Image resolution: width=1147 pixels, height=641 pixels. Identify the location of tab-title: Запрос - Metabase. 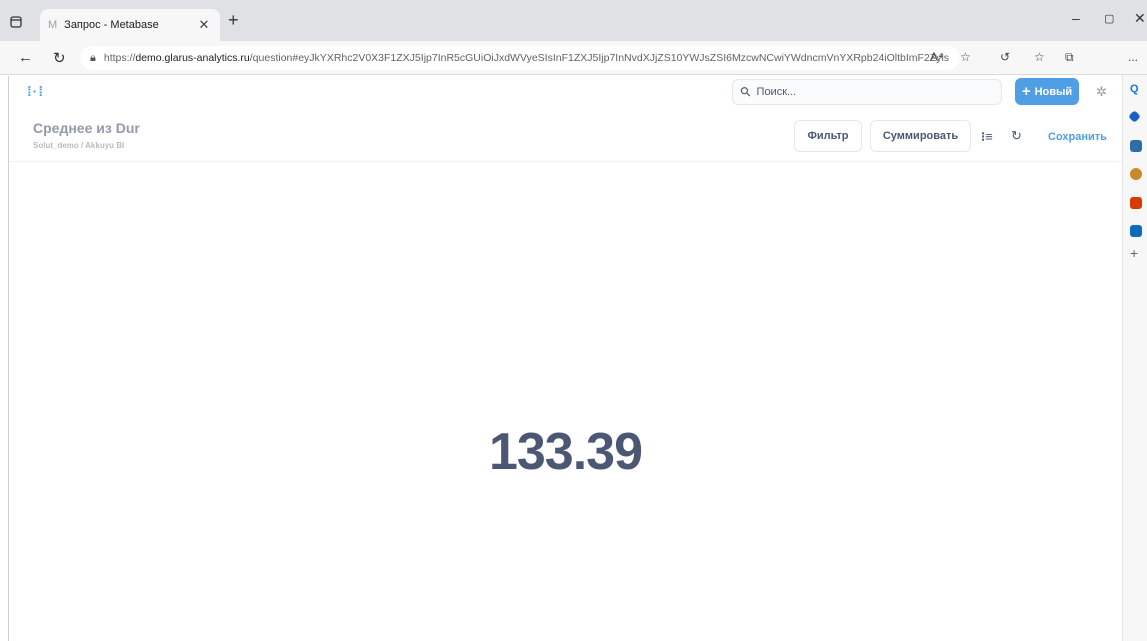
(111, 25).